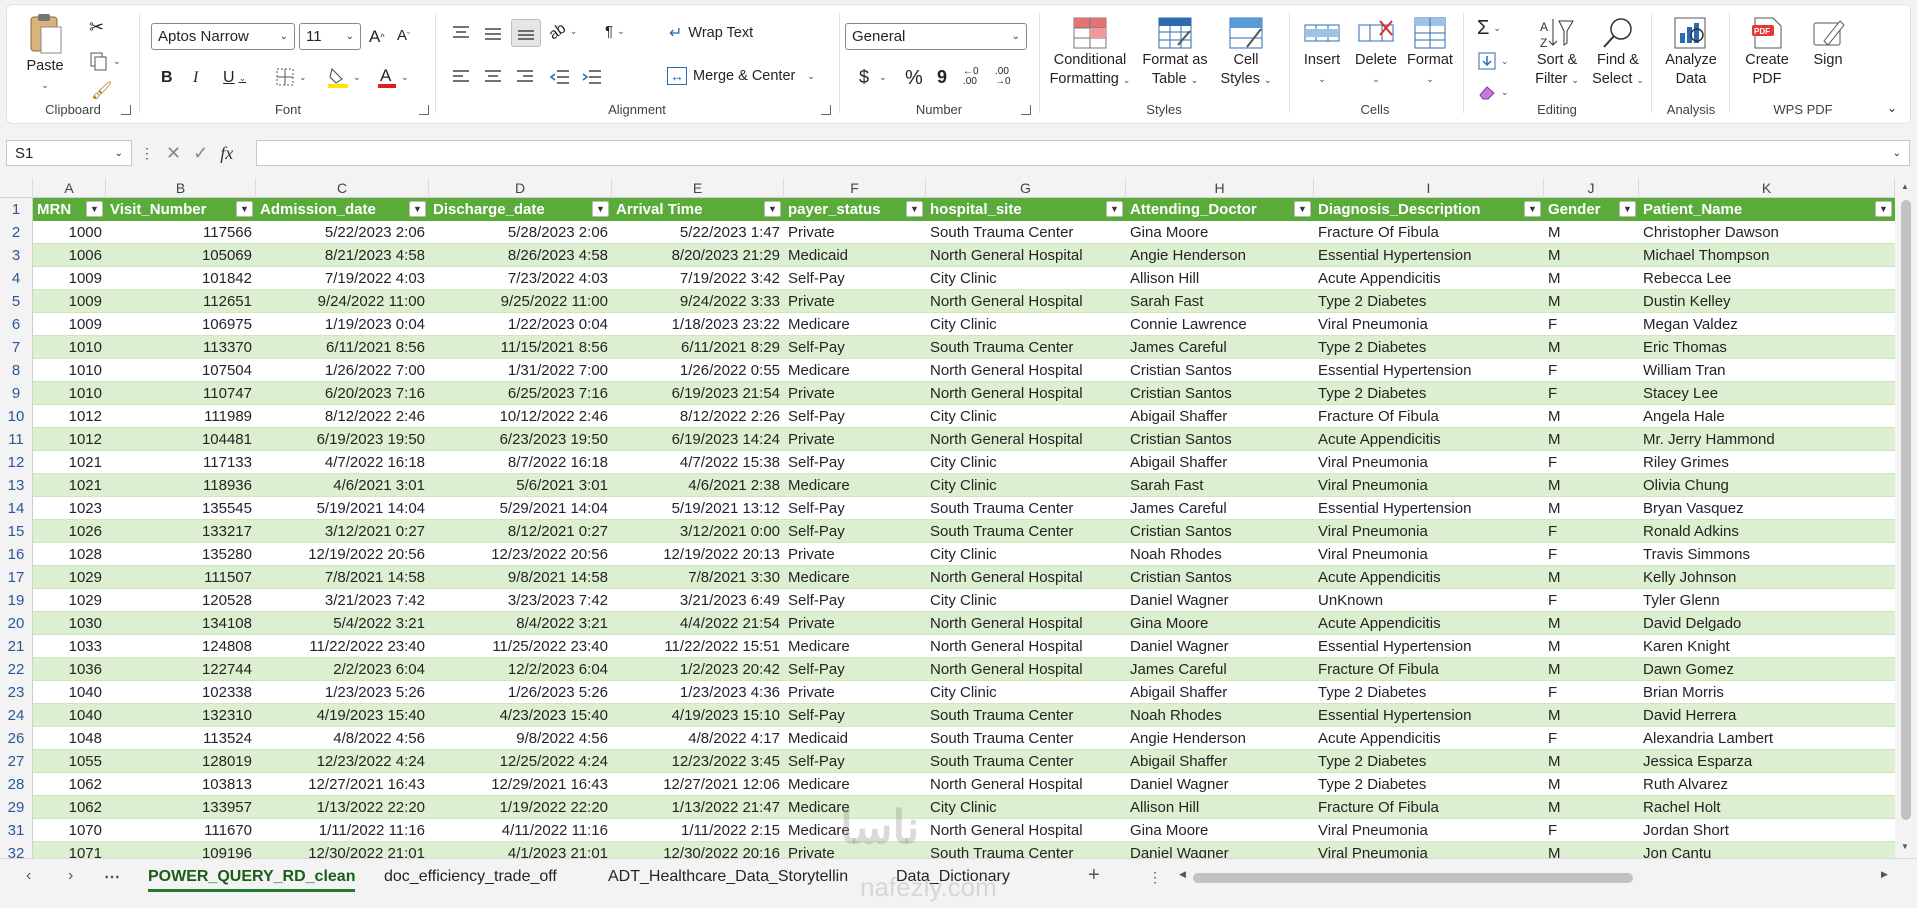 This screenshot has width=1917, height=908. What do you see at coordinates (181, 715) in the screenshot?
I see `cell: 132310` at bounding box center [181, 715].